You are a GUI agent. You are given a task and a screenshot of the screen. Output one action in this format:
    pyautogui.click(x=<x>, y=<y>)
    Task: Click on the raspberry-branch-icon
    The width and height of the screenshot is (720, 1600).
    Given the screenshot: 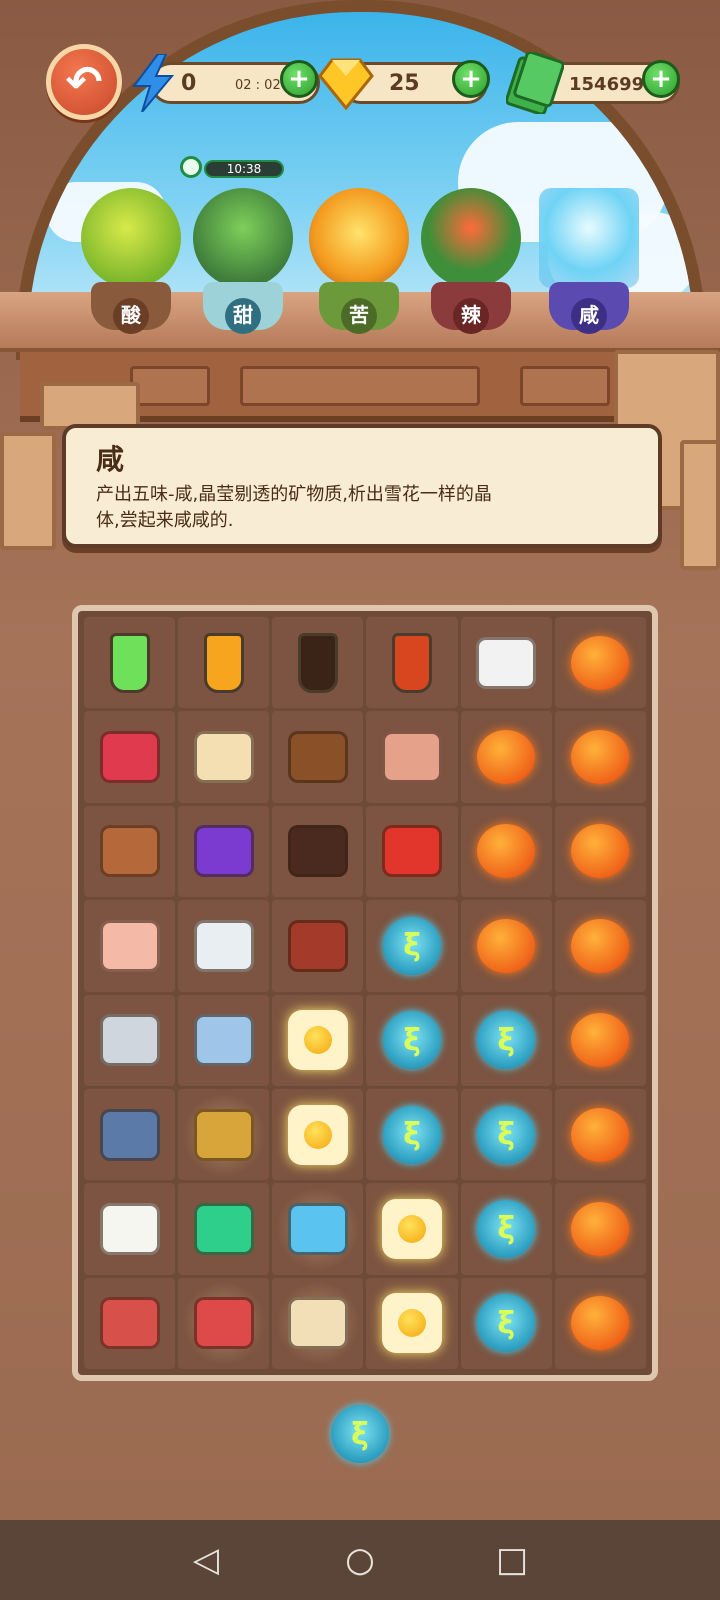 What is the action you would take?
    pyautogui.click(x=130, y=757)
    